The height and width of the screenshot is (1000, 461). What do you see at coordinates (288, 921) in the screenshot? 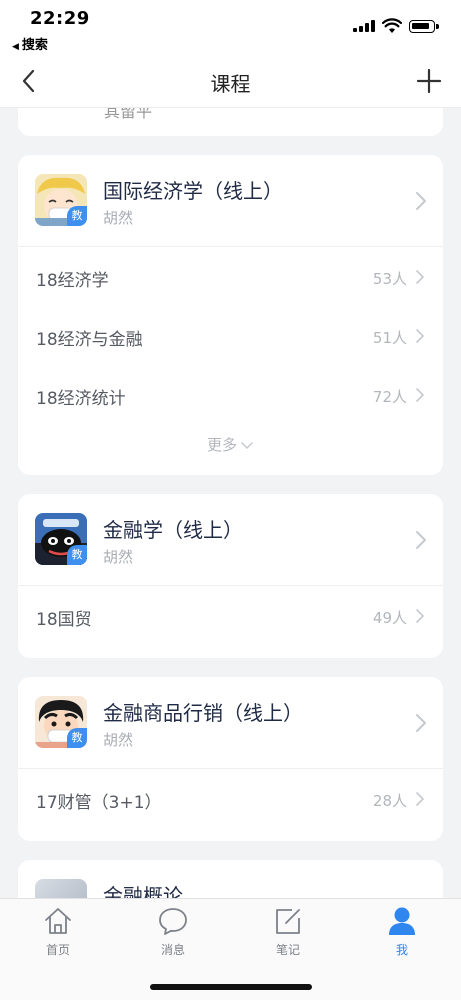
I see `note-icon` at bounding box center [288, 921].